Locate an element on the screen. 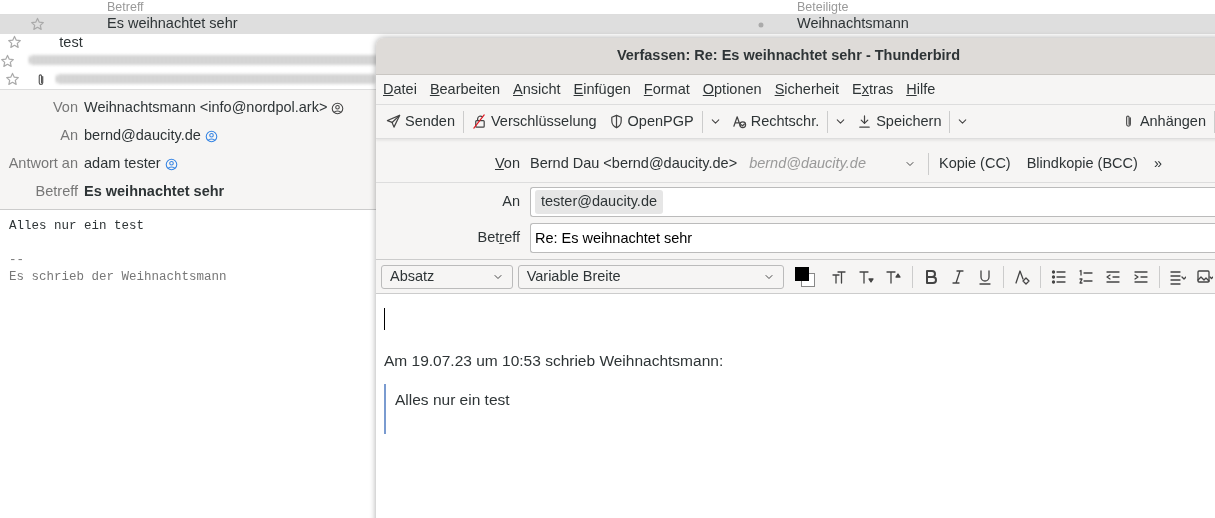 The height and width of the screenshot is (518, 1215). contact-name: bernd@daucity.de is located at coordinates (142, 136).